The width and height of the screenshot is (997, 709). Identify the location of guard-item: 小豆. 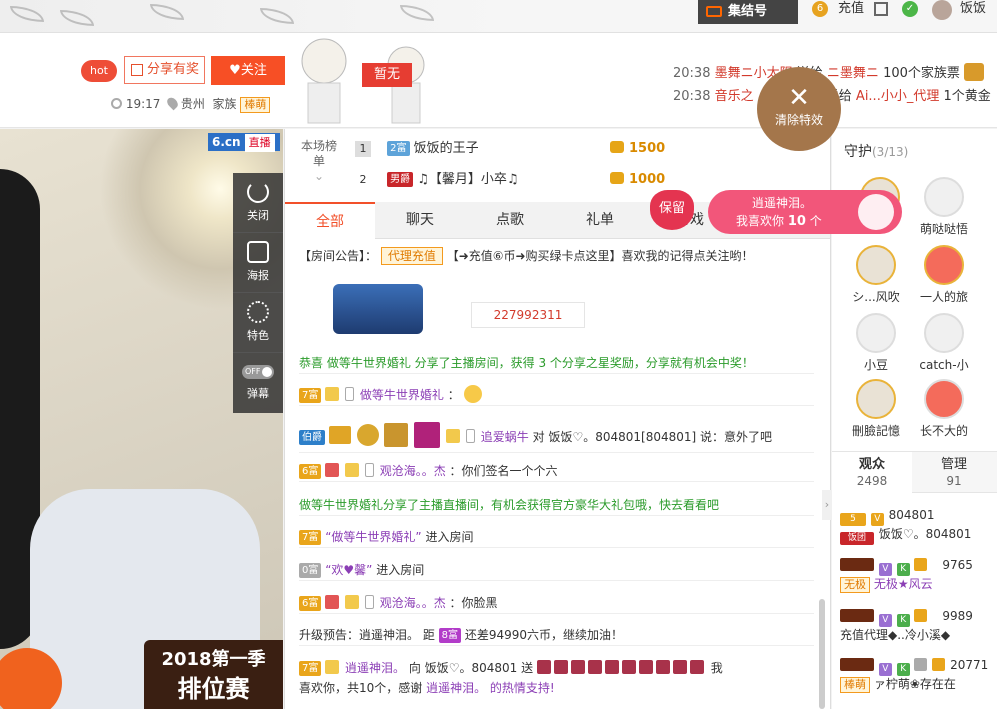
(876, 343).